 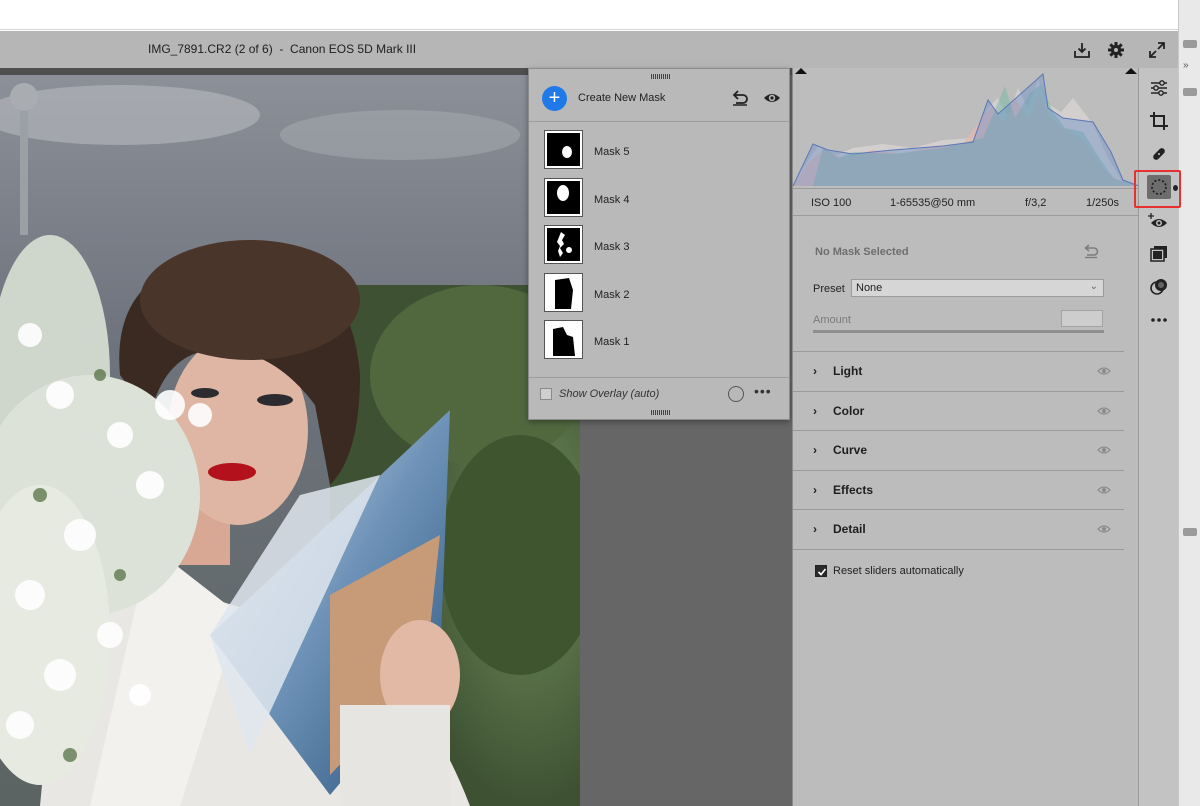 What do you see at coordinates (898, 571) in the screenshot?
I see `reset-sliders-label: Reset sliders automatically` at bounding box center [898, 571].